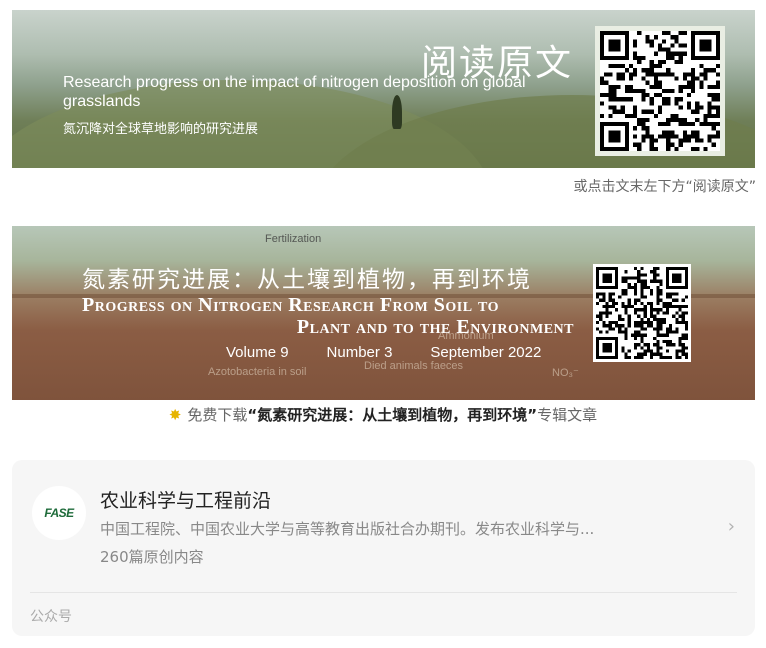 The height and width of the screenshot is (648, 766). I want to click on avatar: FASE, so click(59, 513).